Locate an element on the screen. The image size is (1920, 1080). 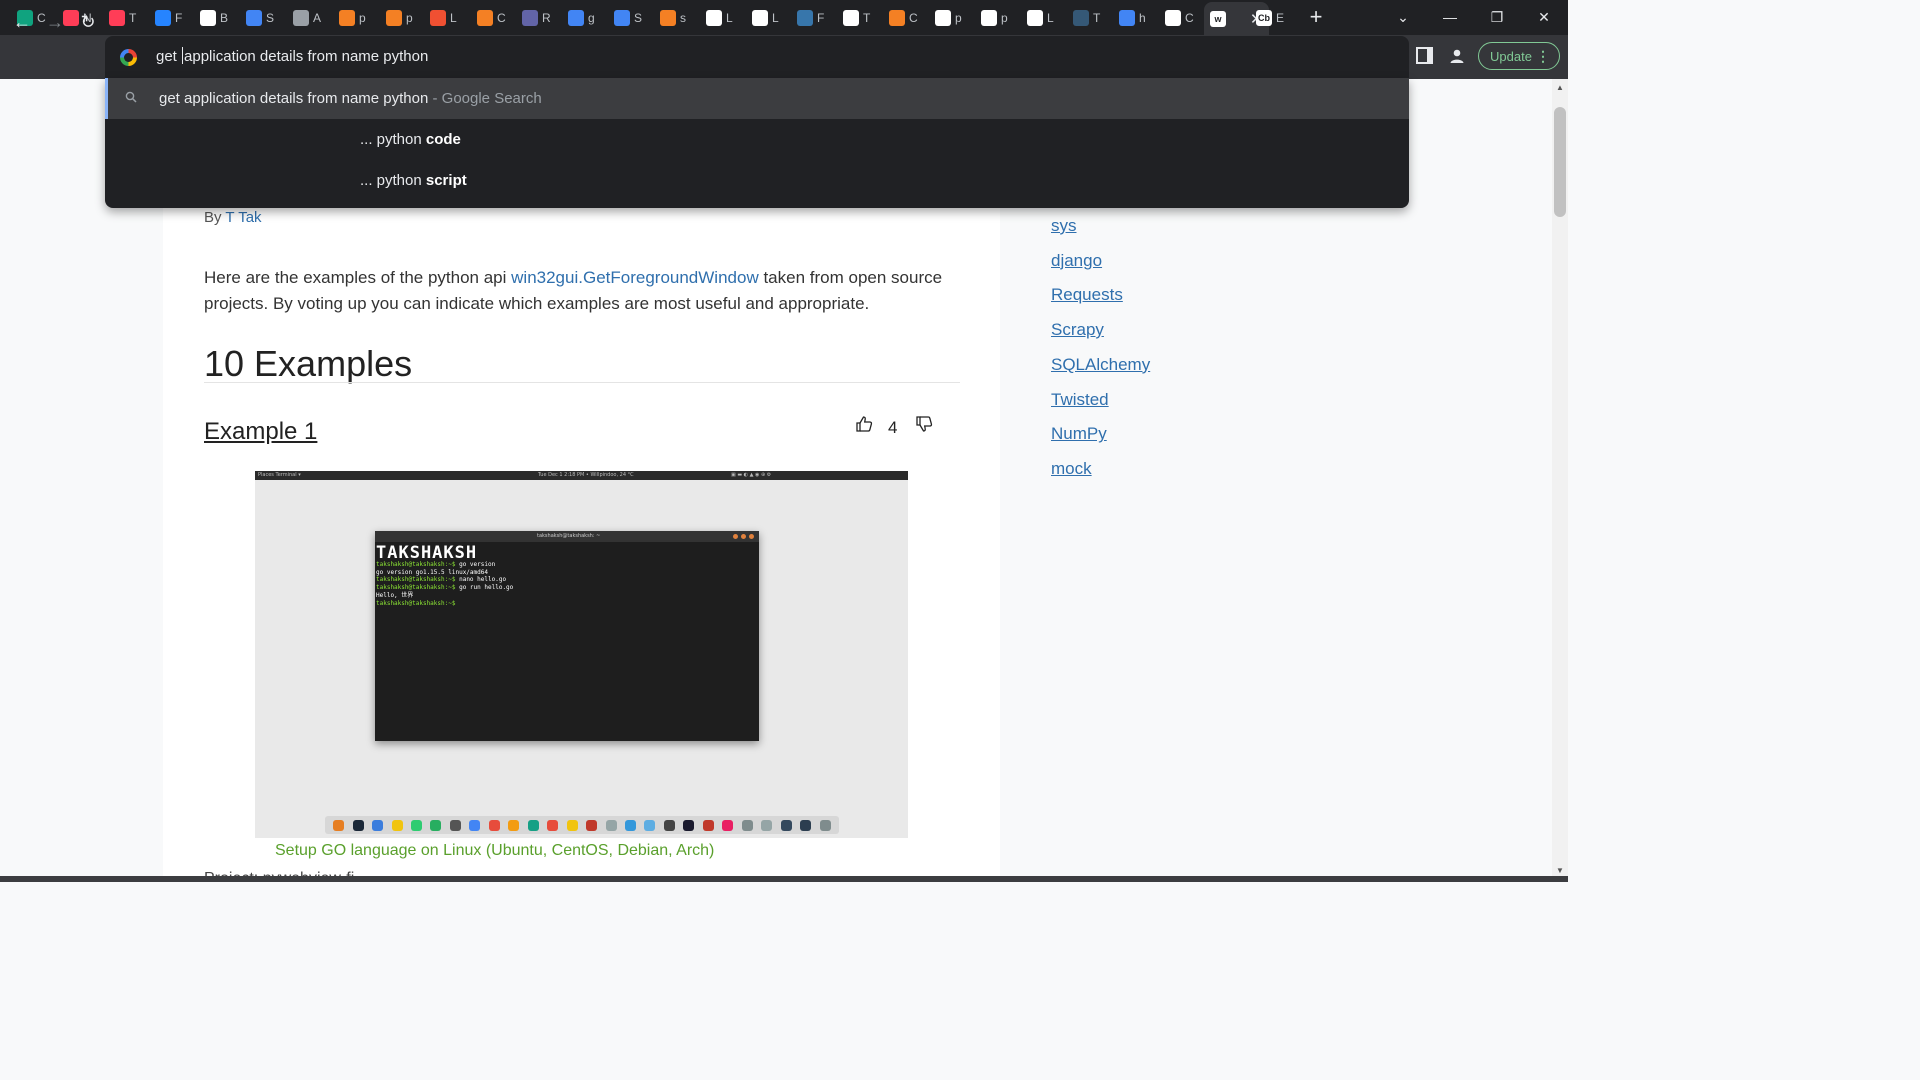
author-link: T Tak is located at coordinates (243, 217).